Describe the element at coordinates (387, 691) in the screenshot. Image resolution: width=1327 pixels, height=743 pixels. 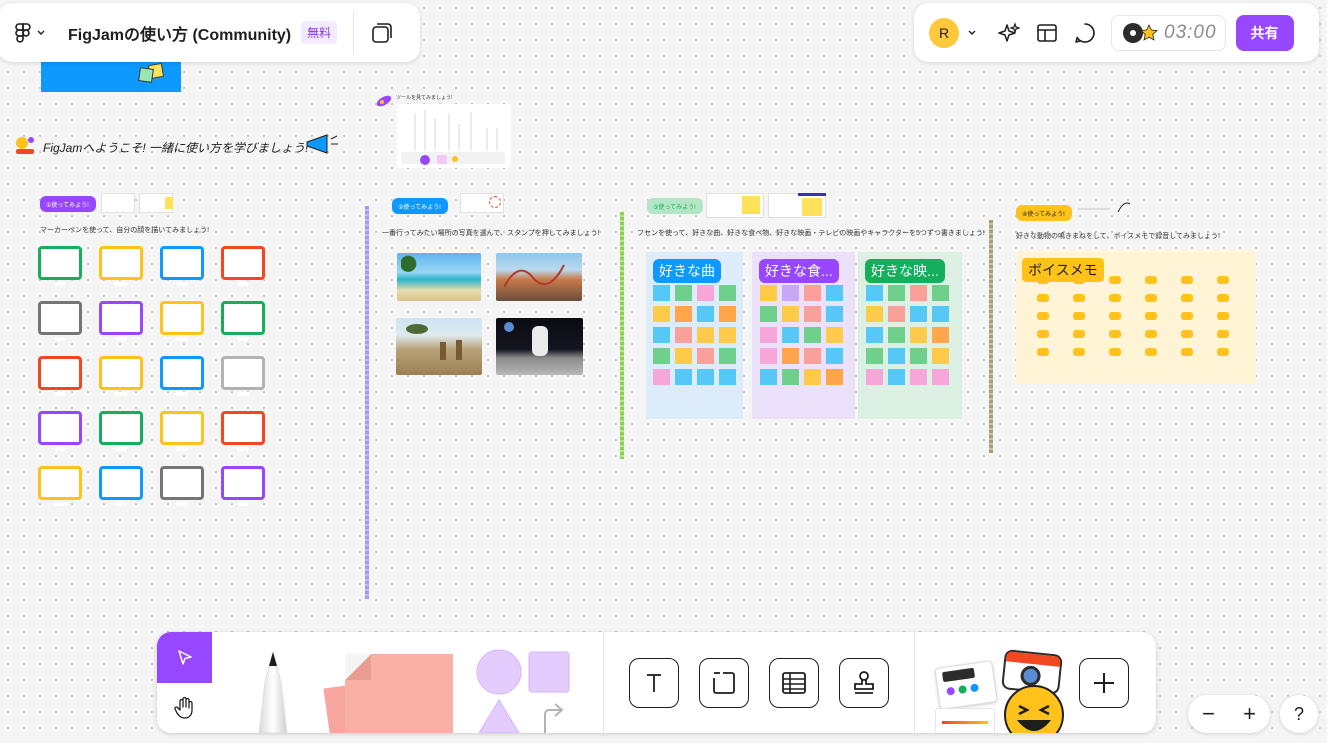
I see `sticky-note-tool` at that location.